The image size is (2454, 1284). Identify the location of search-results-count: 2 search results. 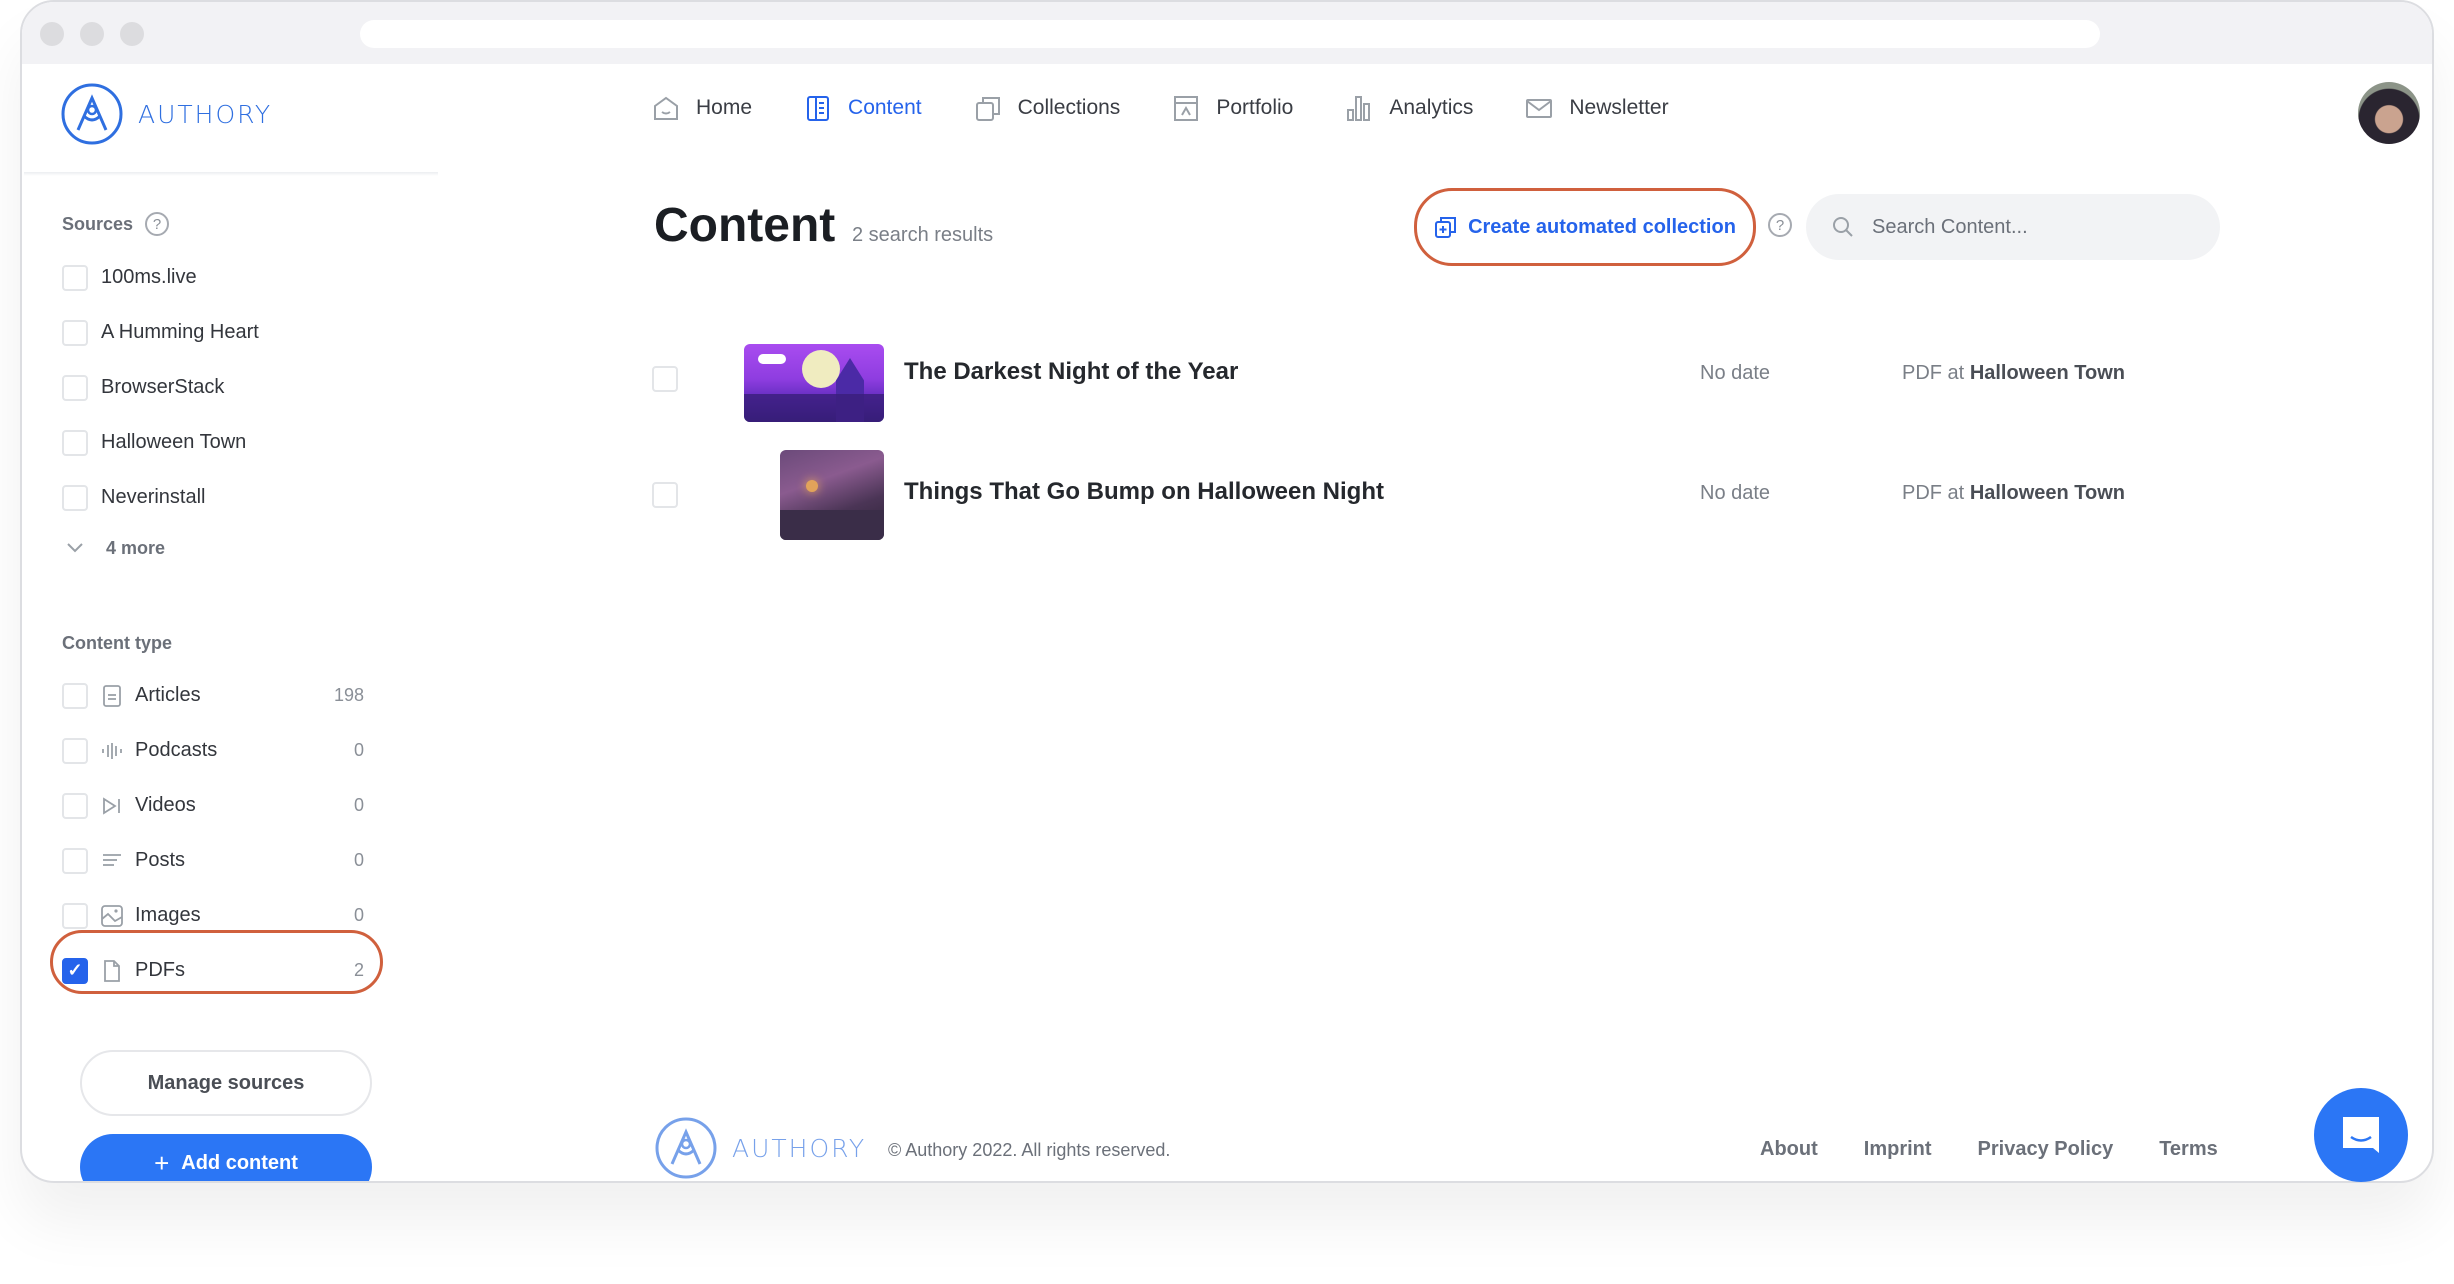
(923, 235).